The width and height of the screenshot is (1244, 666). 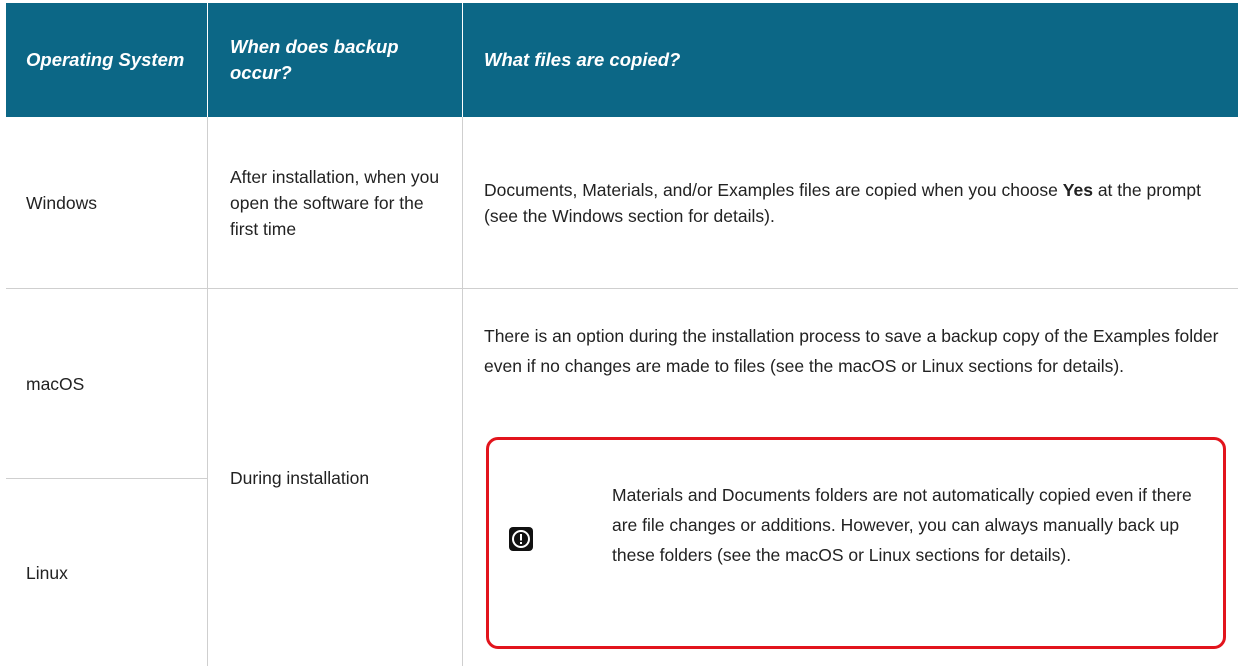 I want to click on table-cell-os: macOS, so click(x=111, y=383).